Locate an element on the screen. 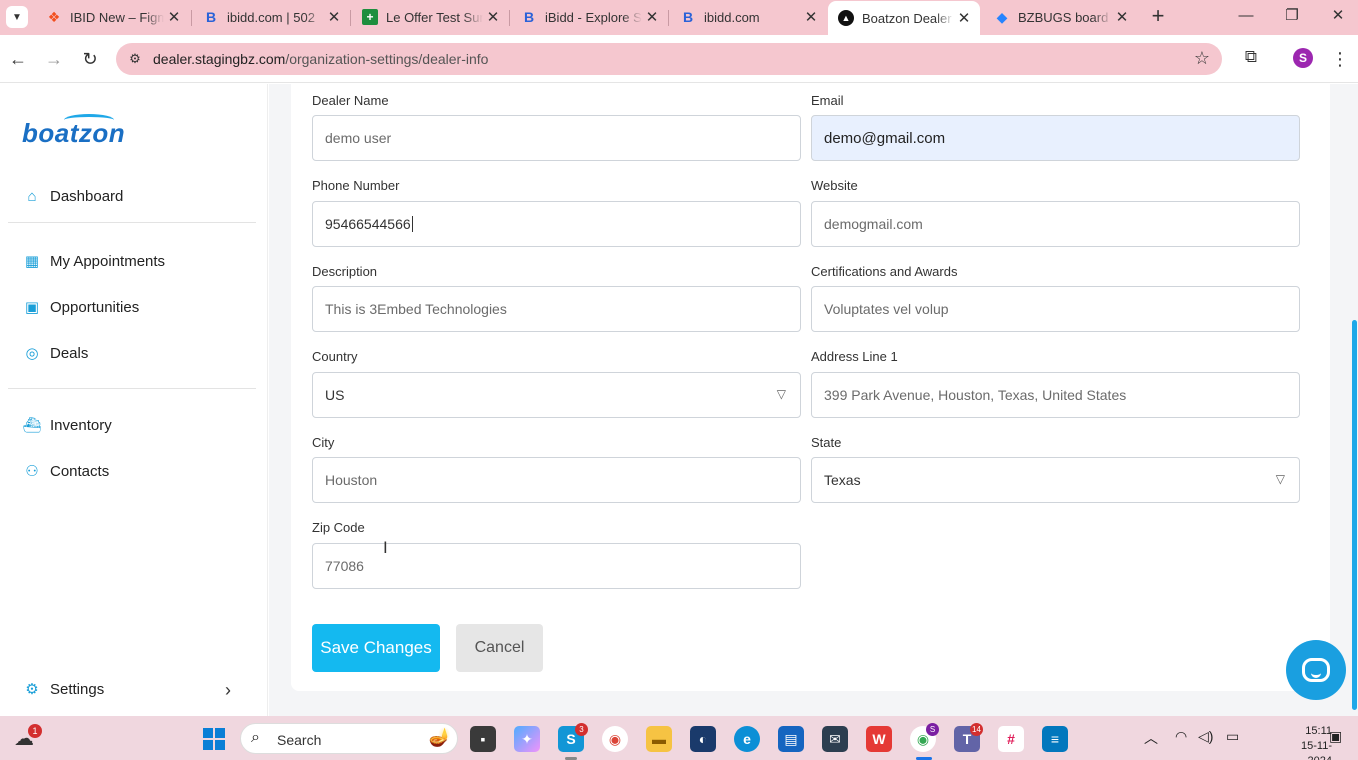 This screenshot has width=1358, height=760. country-select: US ▽ is located at coordinates (556, 395).